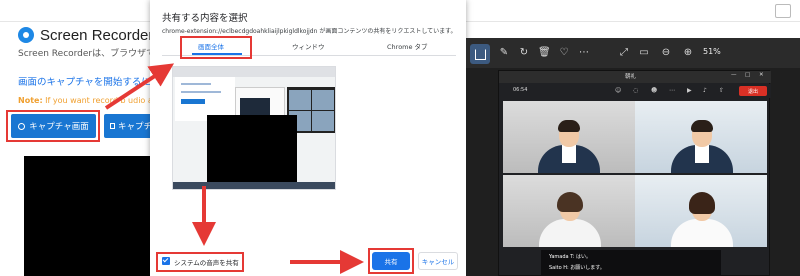 This screenshot has width=800, height=276. I want to click on chat-overlay: Yamada T: はい。 Saito H: お願いします。, so click(631, 262).